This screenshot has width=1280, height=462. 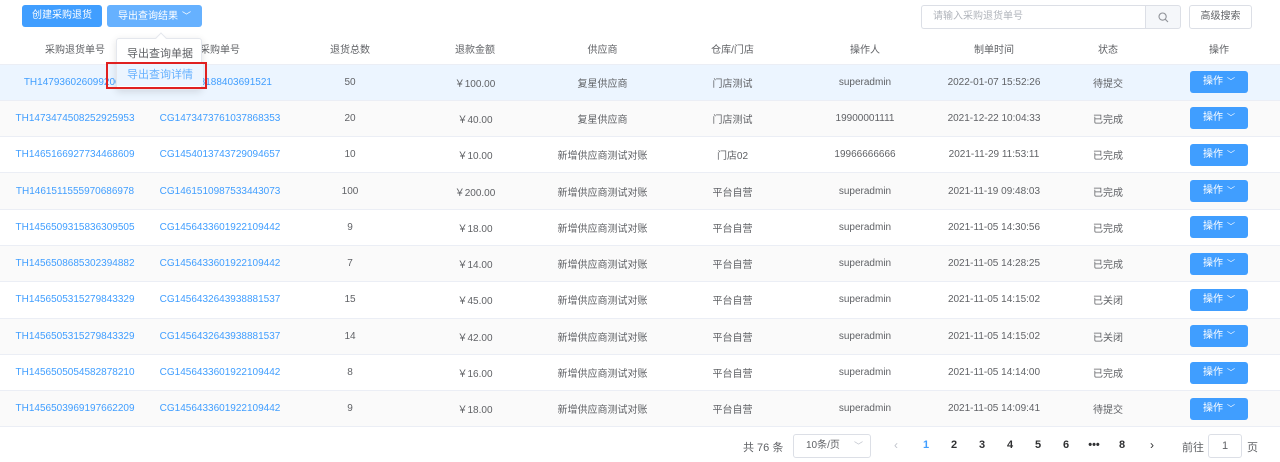 What do you see at coordinates (1252, 448) in the screenshot?
I see `goto-unit-label: 页` at bounding box center [1252, 448].